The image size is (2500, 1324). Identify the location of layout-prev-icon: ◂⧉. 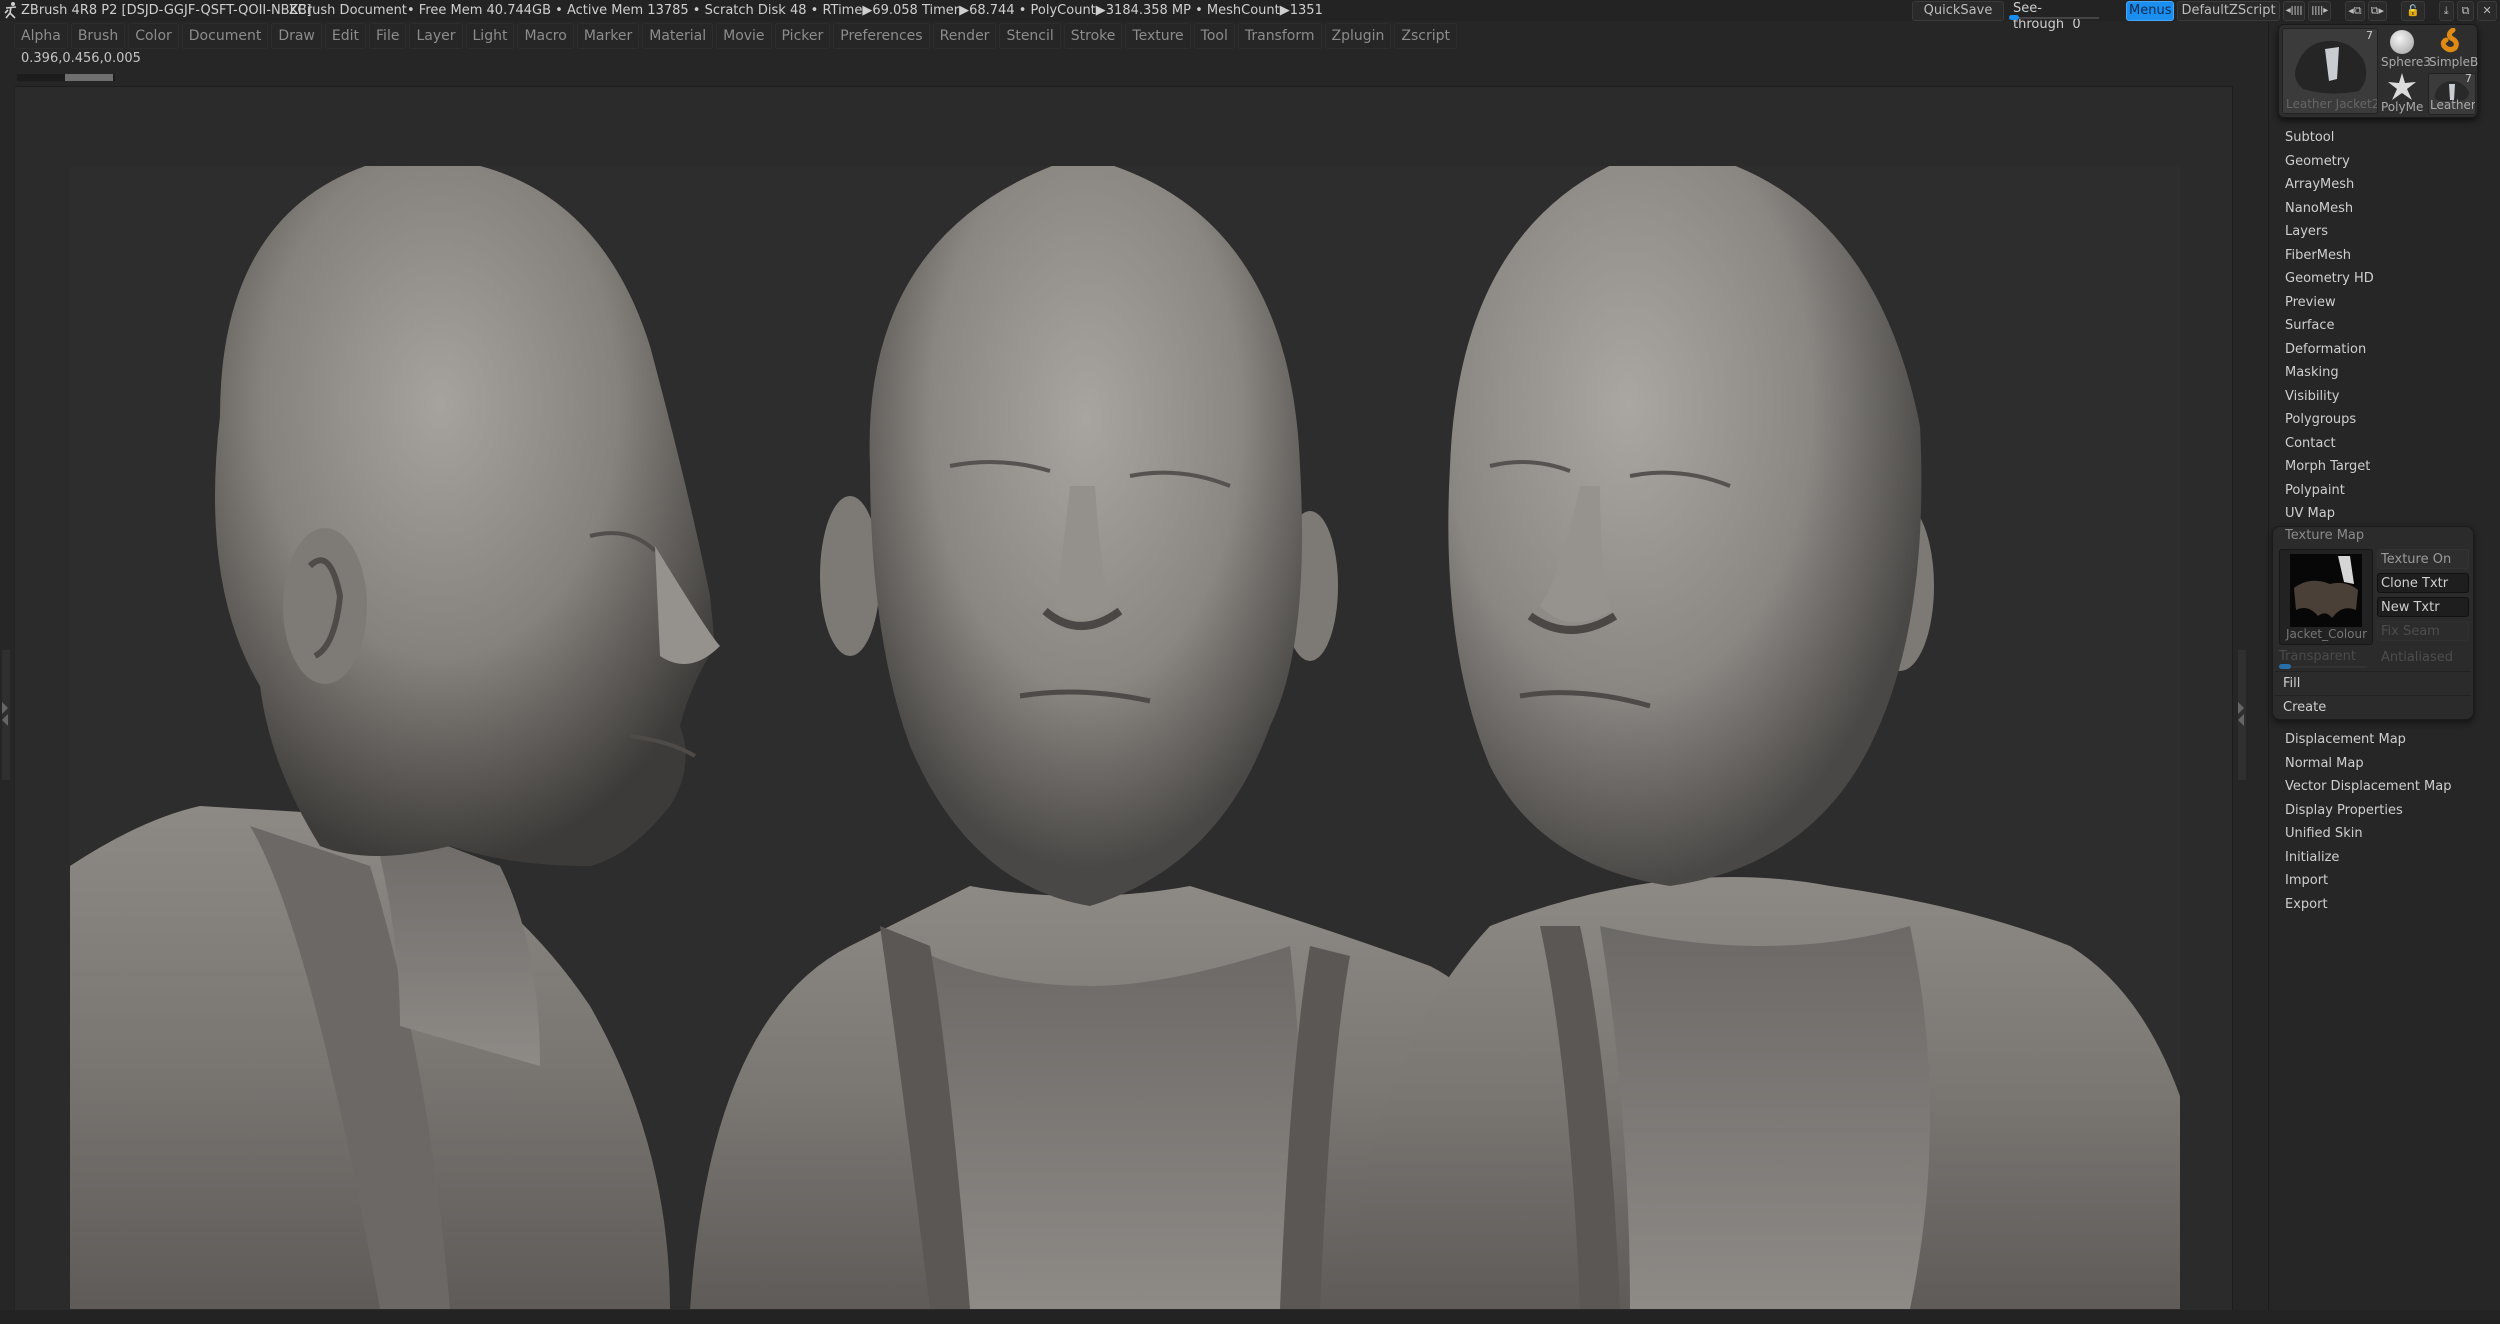
(2355, 11).